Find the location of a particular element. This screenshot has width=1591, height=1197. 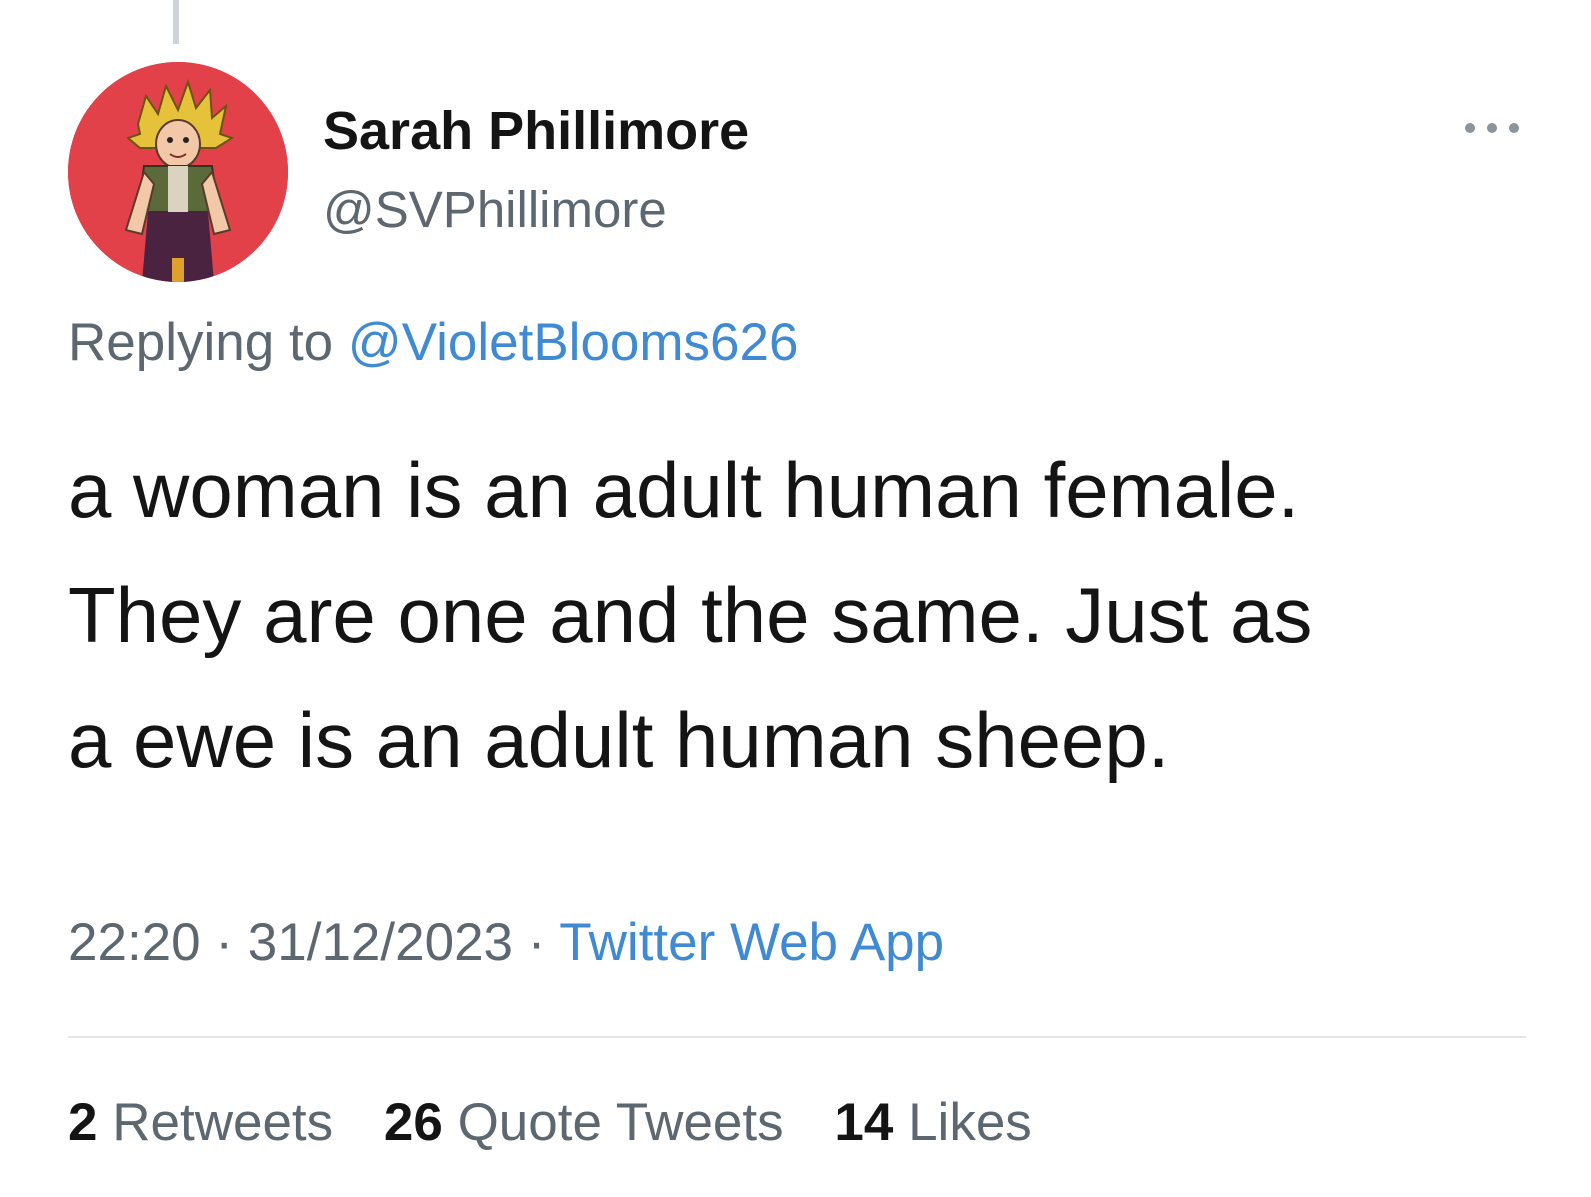

engagement-stats: 2 Retweets 26 Quote Tweets 14 Likes is located at coordinates (568, 1122).